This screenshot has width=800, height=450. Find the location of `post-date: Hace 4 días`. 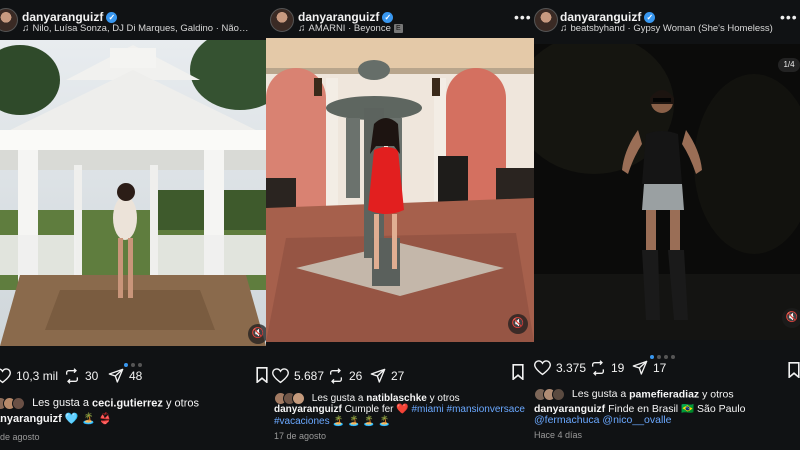

post-date: Hace 4 días is located at coordinates (558, 435).